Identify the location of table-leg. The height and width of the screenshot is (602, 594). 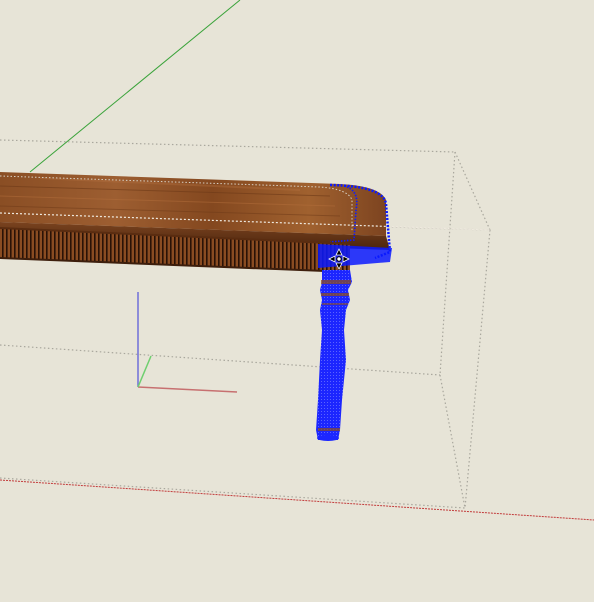
(334, 355).